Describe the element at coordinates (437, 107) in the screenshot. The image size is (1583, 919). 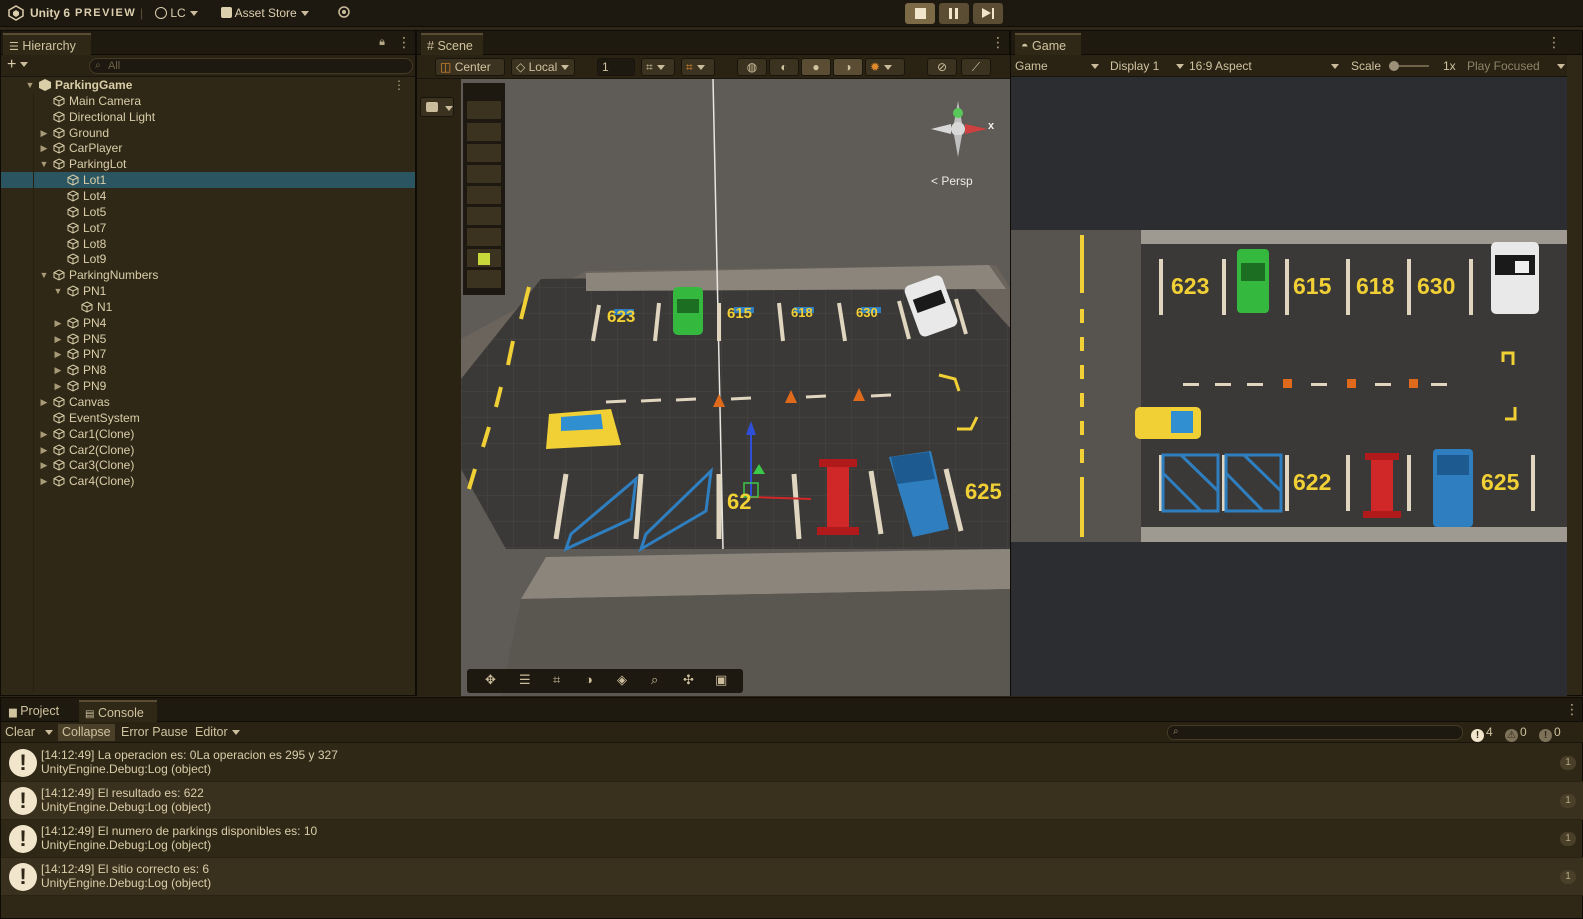
I see `camera-overlay-button` at that location.